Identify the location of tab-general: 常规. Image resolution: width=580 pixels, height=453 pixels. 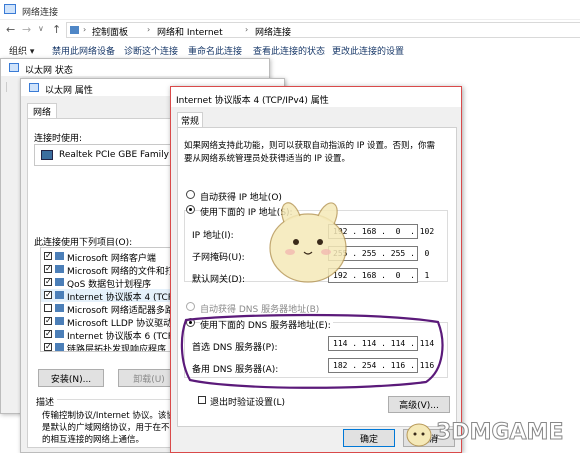
(190, 120).